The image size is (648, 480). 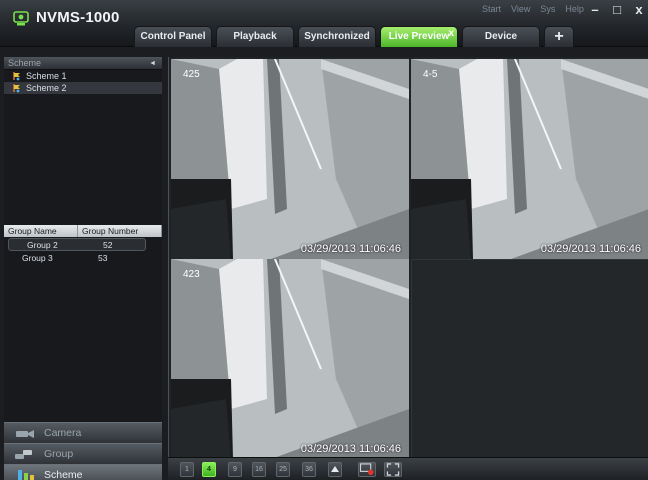 I want to click on group-name-cell: Group 3, so click(x=37, y=258).